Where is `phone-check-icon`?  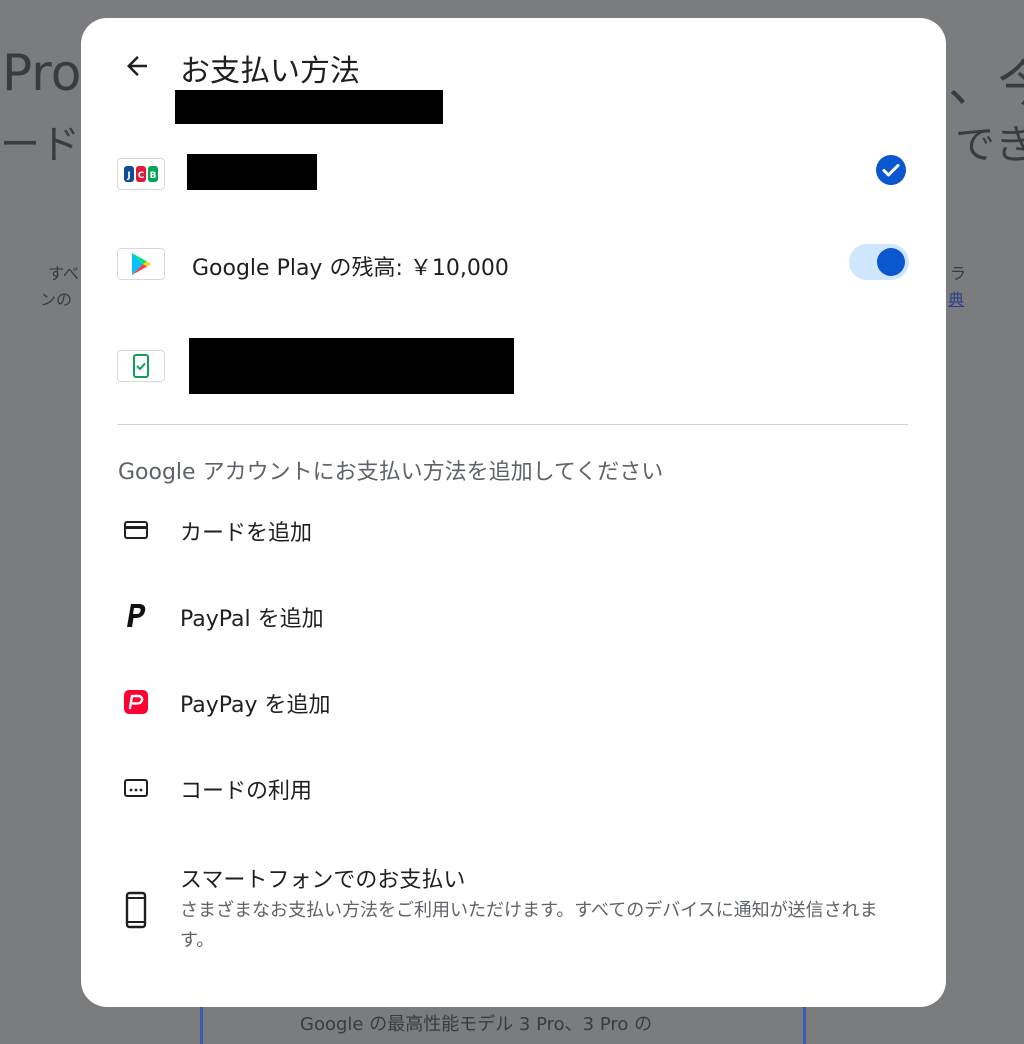 phone-check-icon is located at coordinates (141, 366).